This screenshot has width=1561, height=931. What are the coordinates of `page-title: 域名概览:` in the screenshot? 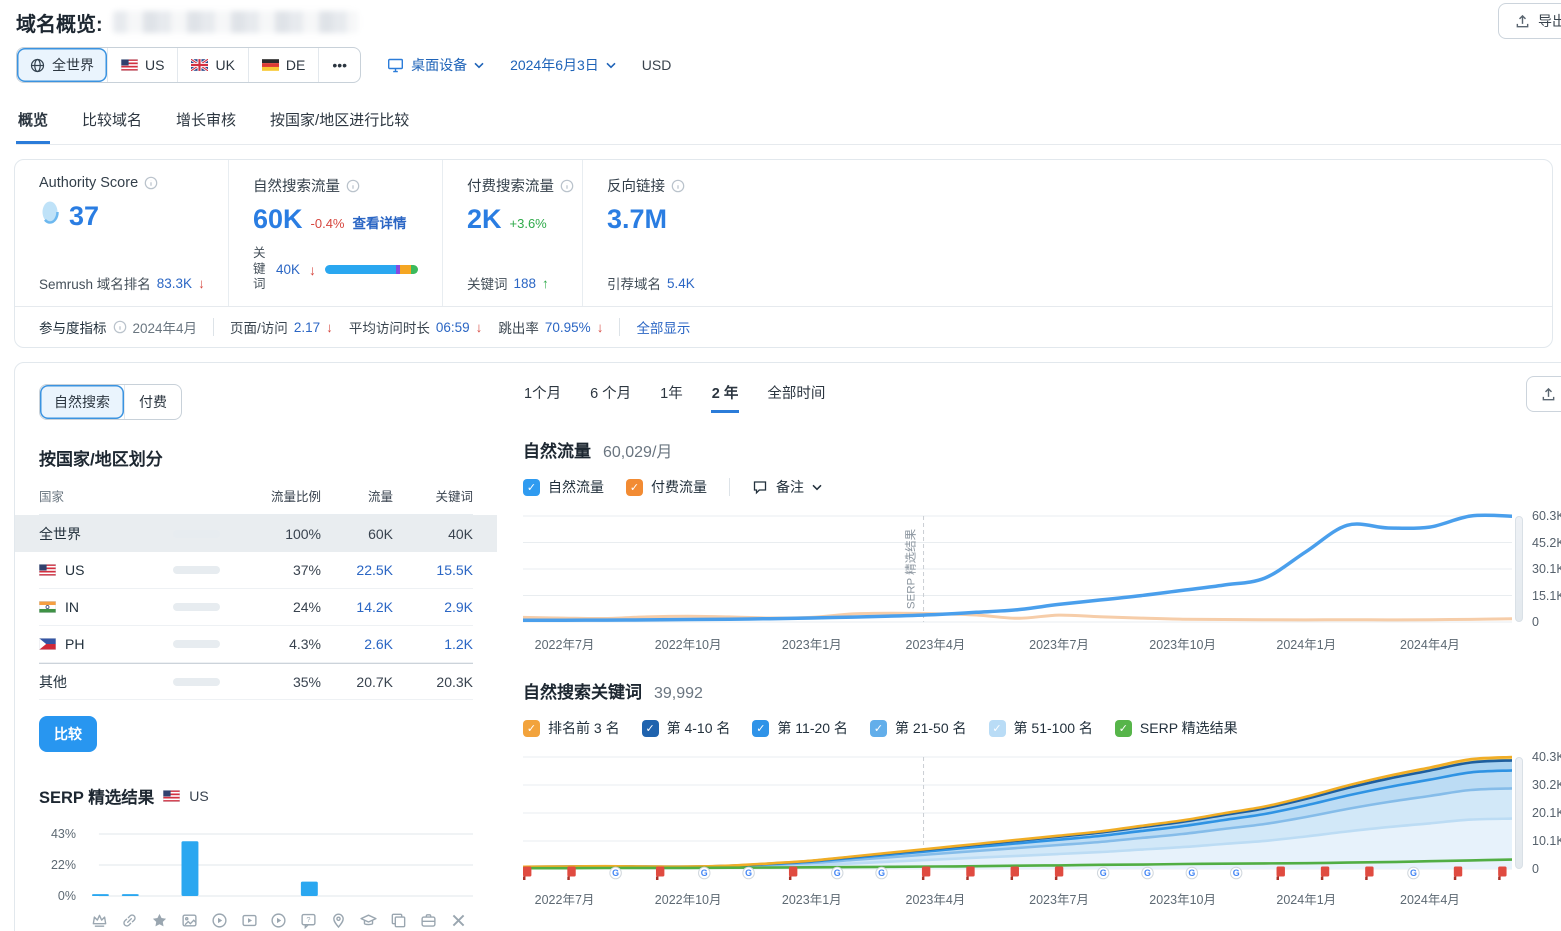 It's located at (59, 24).